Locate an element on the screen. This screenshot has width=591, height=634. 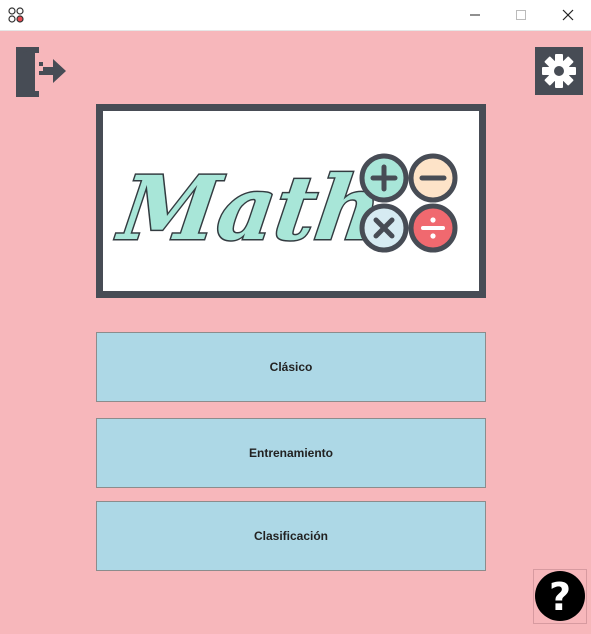
close-button is located at coordinates (568, 15).